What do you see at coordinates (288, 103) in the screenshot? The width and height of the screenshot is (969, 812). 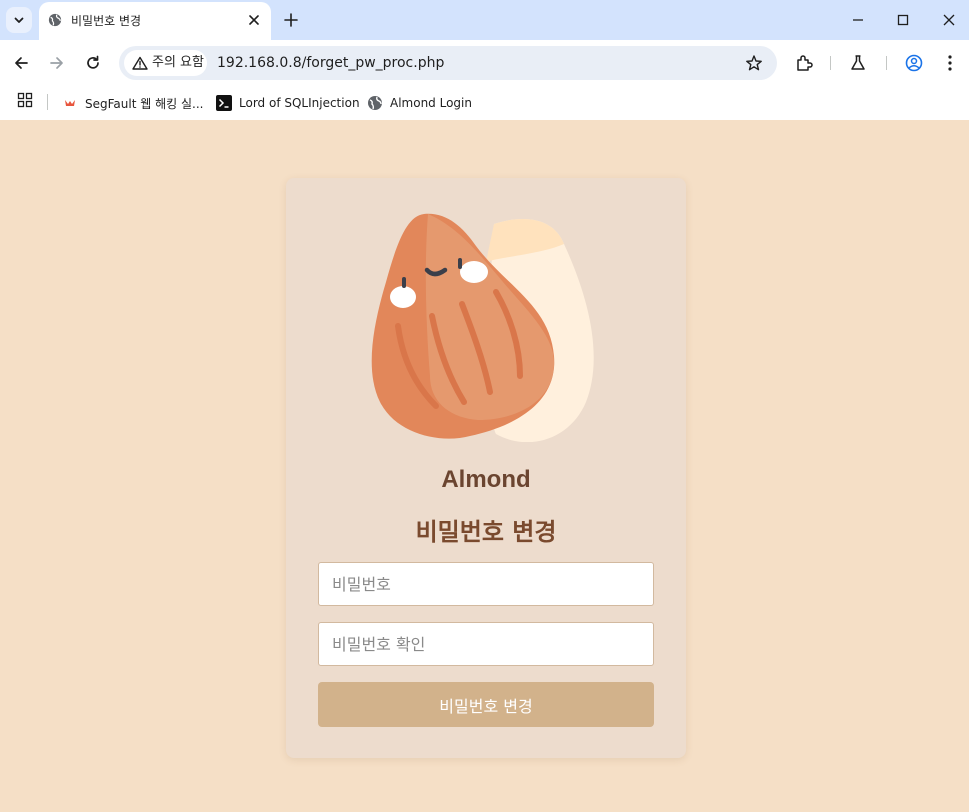 I see `bookmark-lord-of-sqli: Lord of SQLInjection` at bounding box center [288, 103].